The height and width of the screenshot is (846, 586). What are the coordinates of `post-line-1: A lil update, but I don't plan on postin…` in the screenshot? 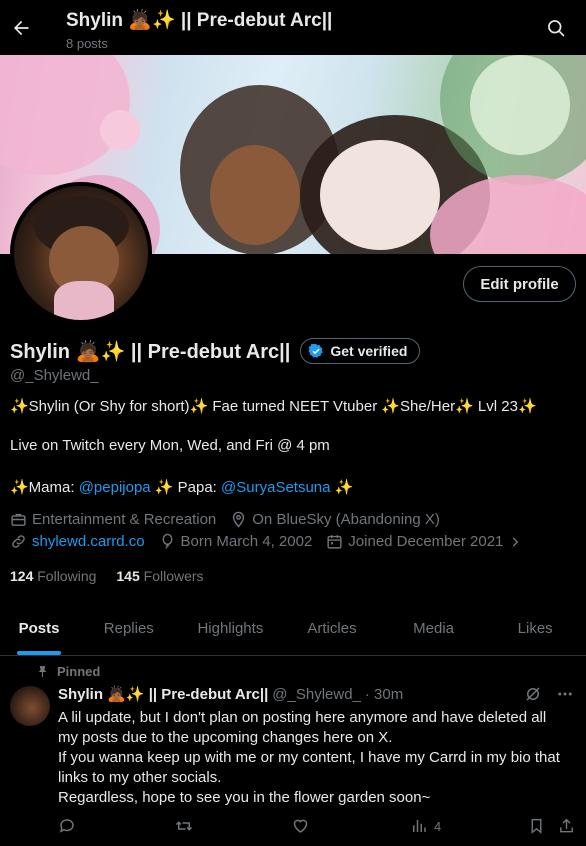 It's located at (302, 717).